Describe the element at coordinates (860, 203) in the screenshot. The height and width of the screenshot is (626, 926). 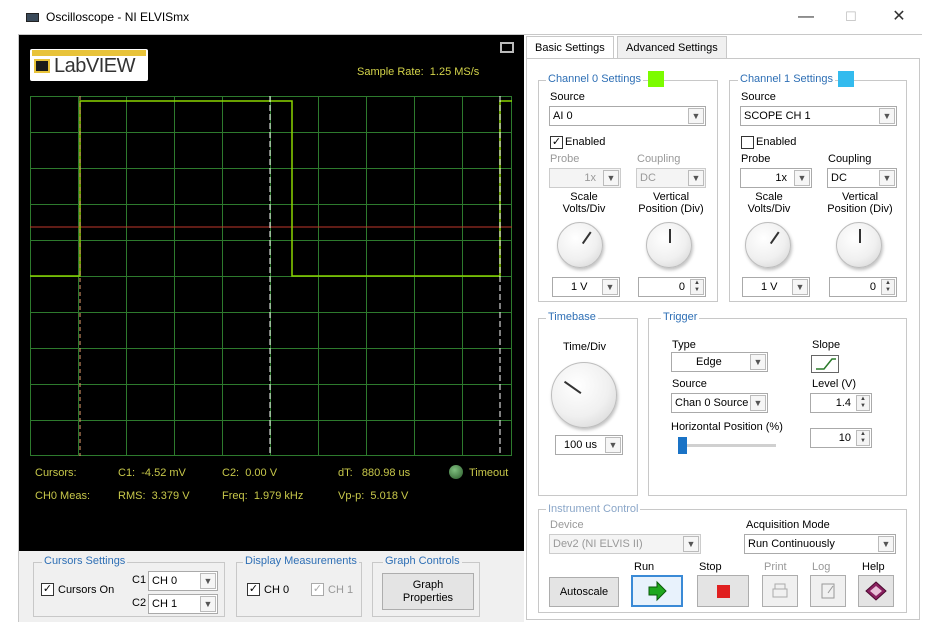
I see `ch1-vpos-label: Vertical Position (Div)` at that location.